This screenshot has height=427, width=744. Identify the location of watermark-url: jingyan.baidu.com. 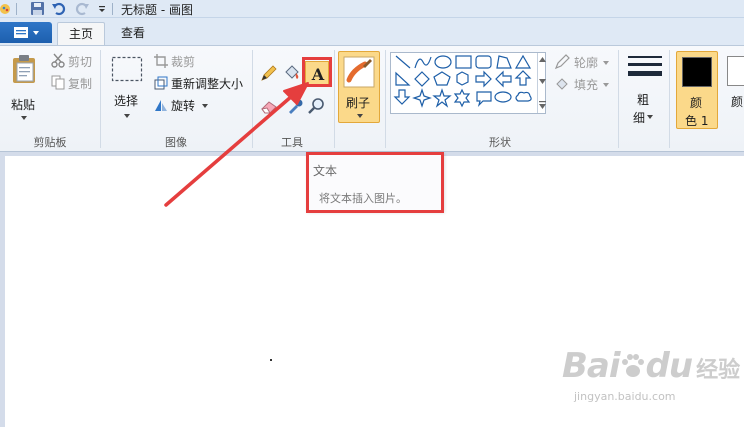
(625, 396).